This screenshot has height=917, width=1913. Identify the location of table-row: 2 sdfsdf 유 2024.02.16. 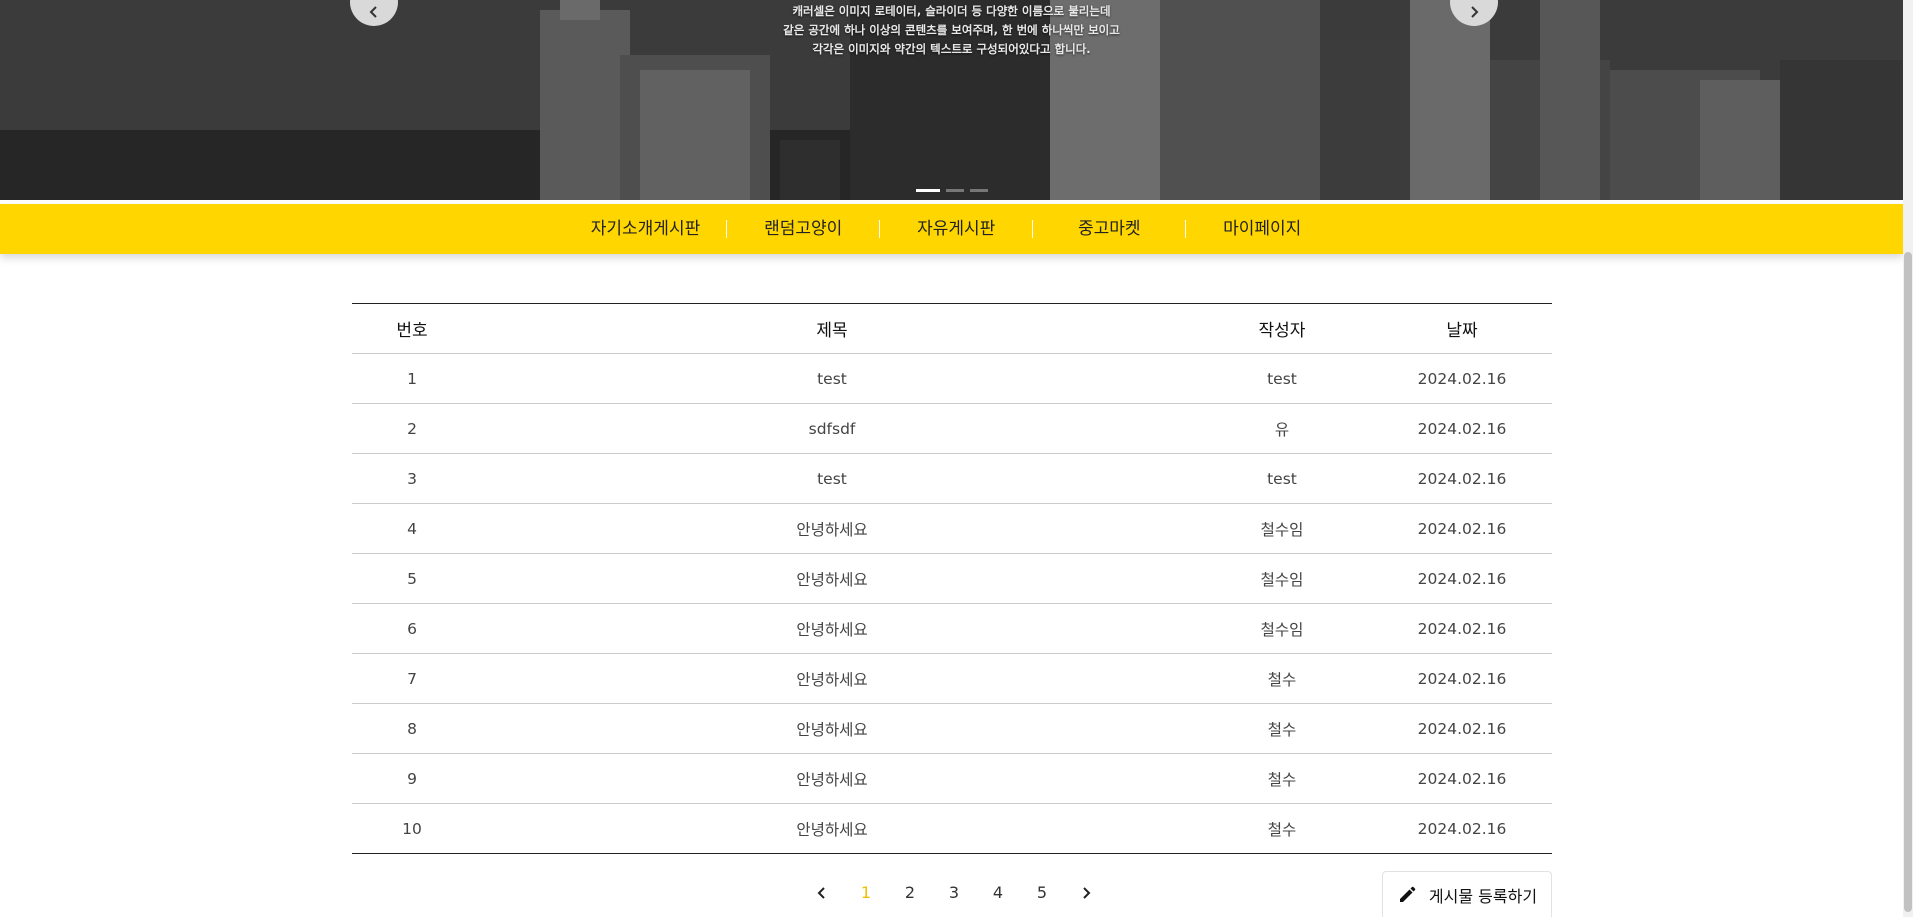
(952, 428).